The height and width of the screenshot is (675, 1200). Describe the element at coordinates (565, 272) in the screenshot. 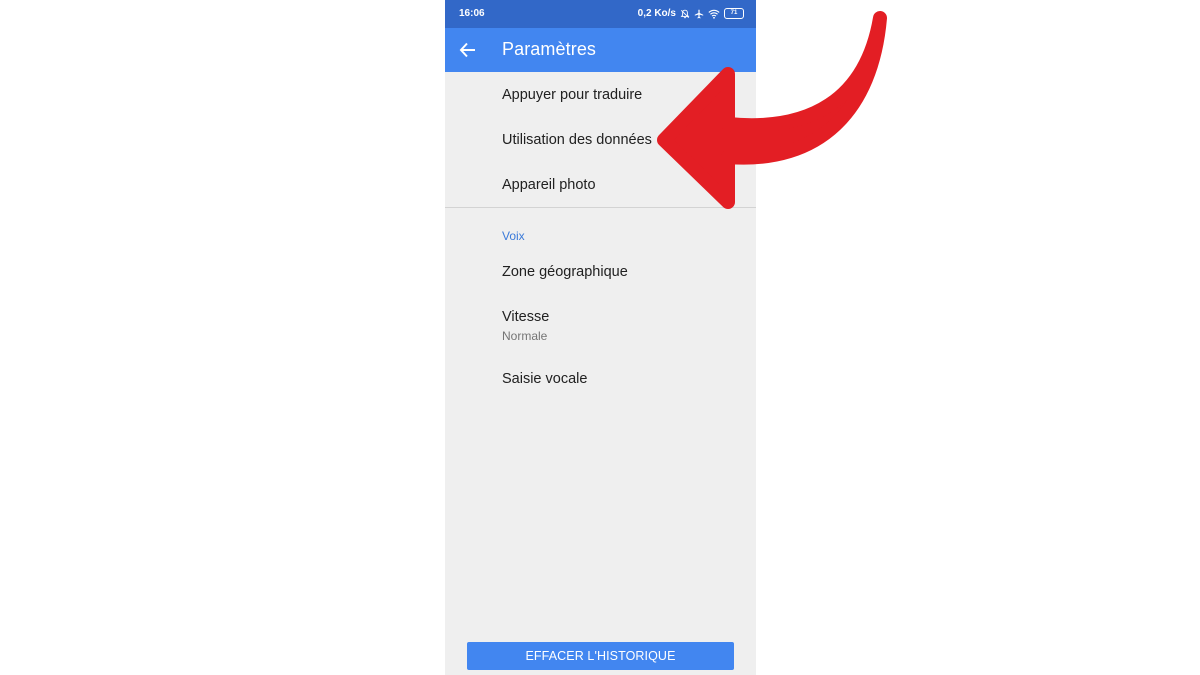

I see `setting-region: Zone géographique` at that location.